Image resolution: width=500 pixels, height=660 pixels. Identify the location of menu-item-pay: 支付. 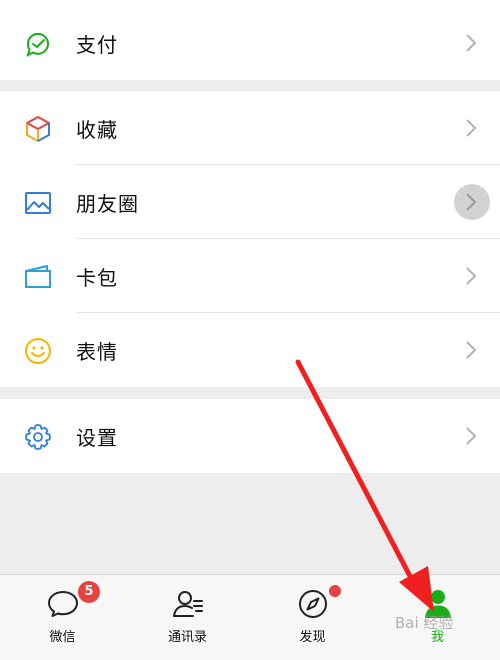
(250, 43).